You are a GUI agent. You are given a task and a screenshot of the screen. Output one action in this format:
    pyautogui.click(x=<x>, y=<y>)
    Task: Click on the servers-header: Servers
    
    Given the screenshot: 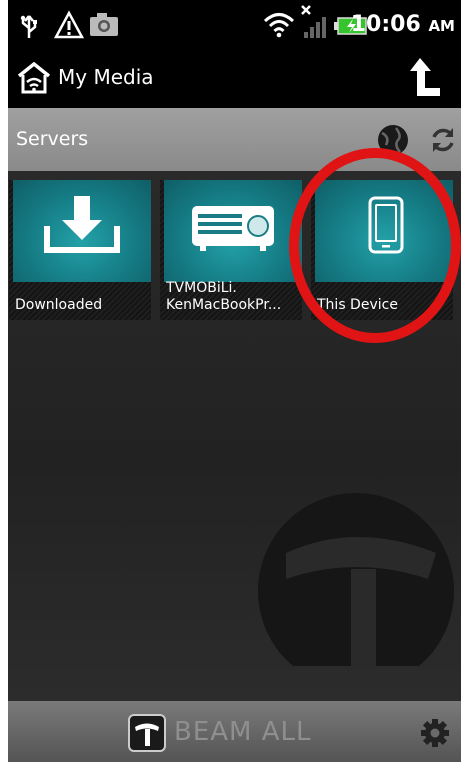 What is the action you would take?
    pyautogui.click(x=234, y=139)
    